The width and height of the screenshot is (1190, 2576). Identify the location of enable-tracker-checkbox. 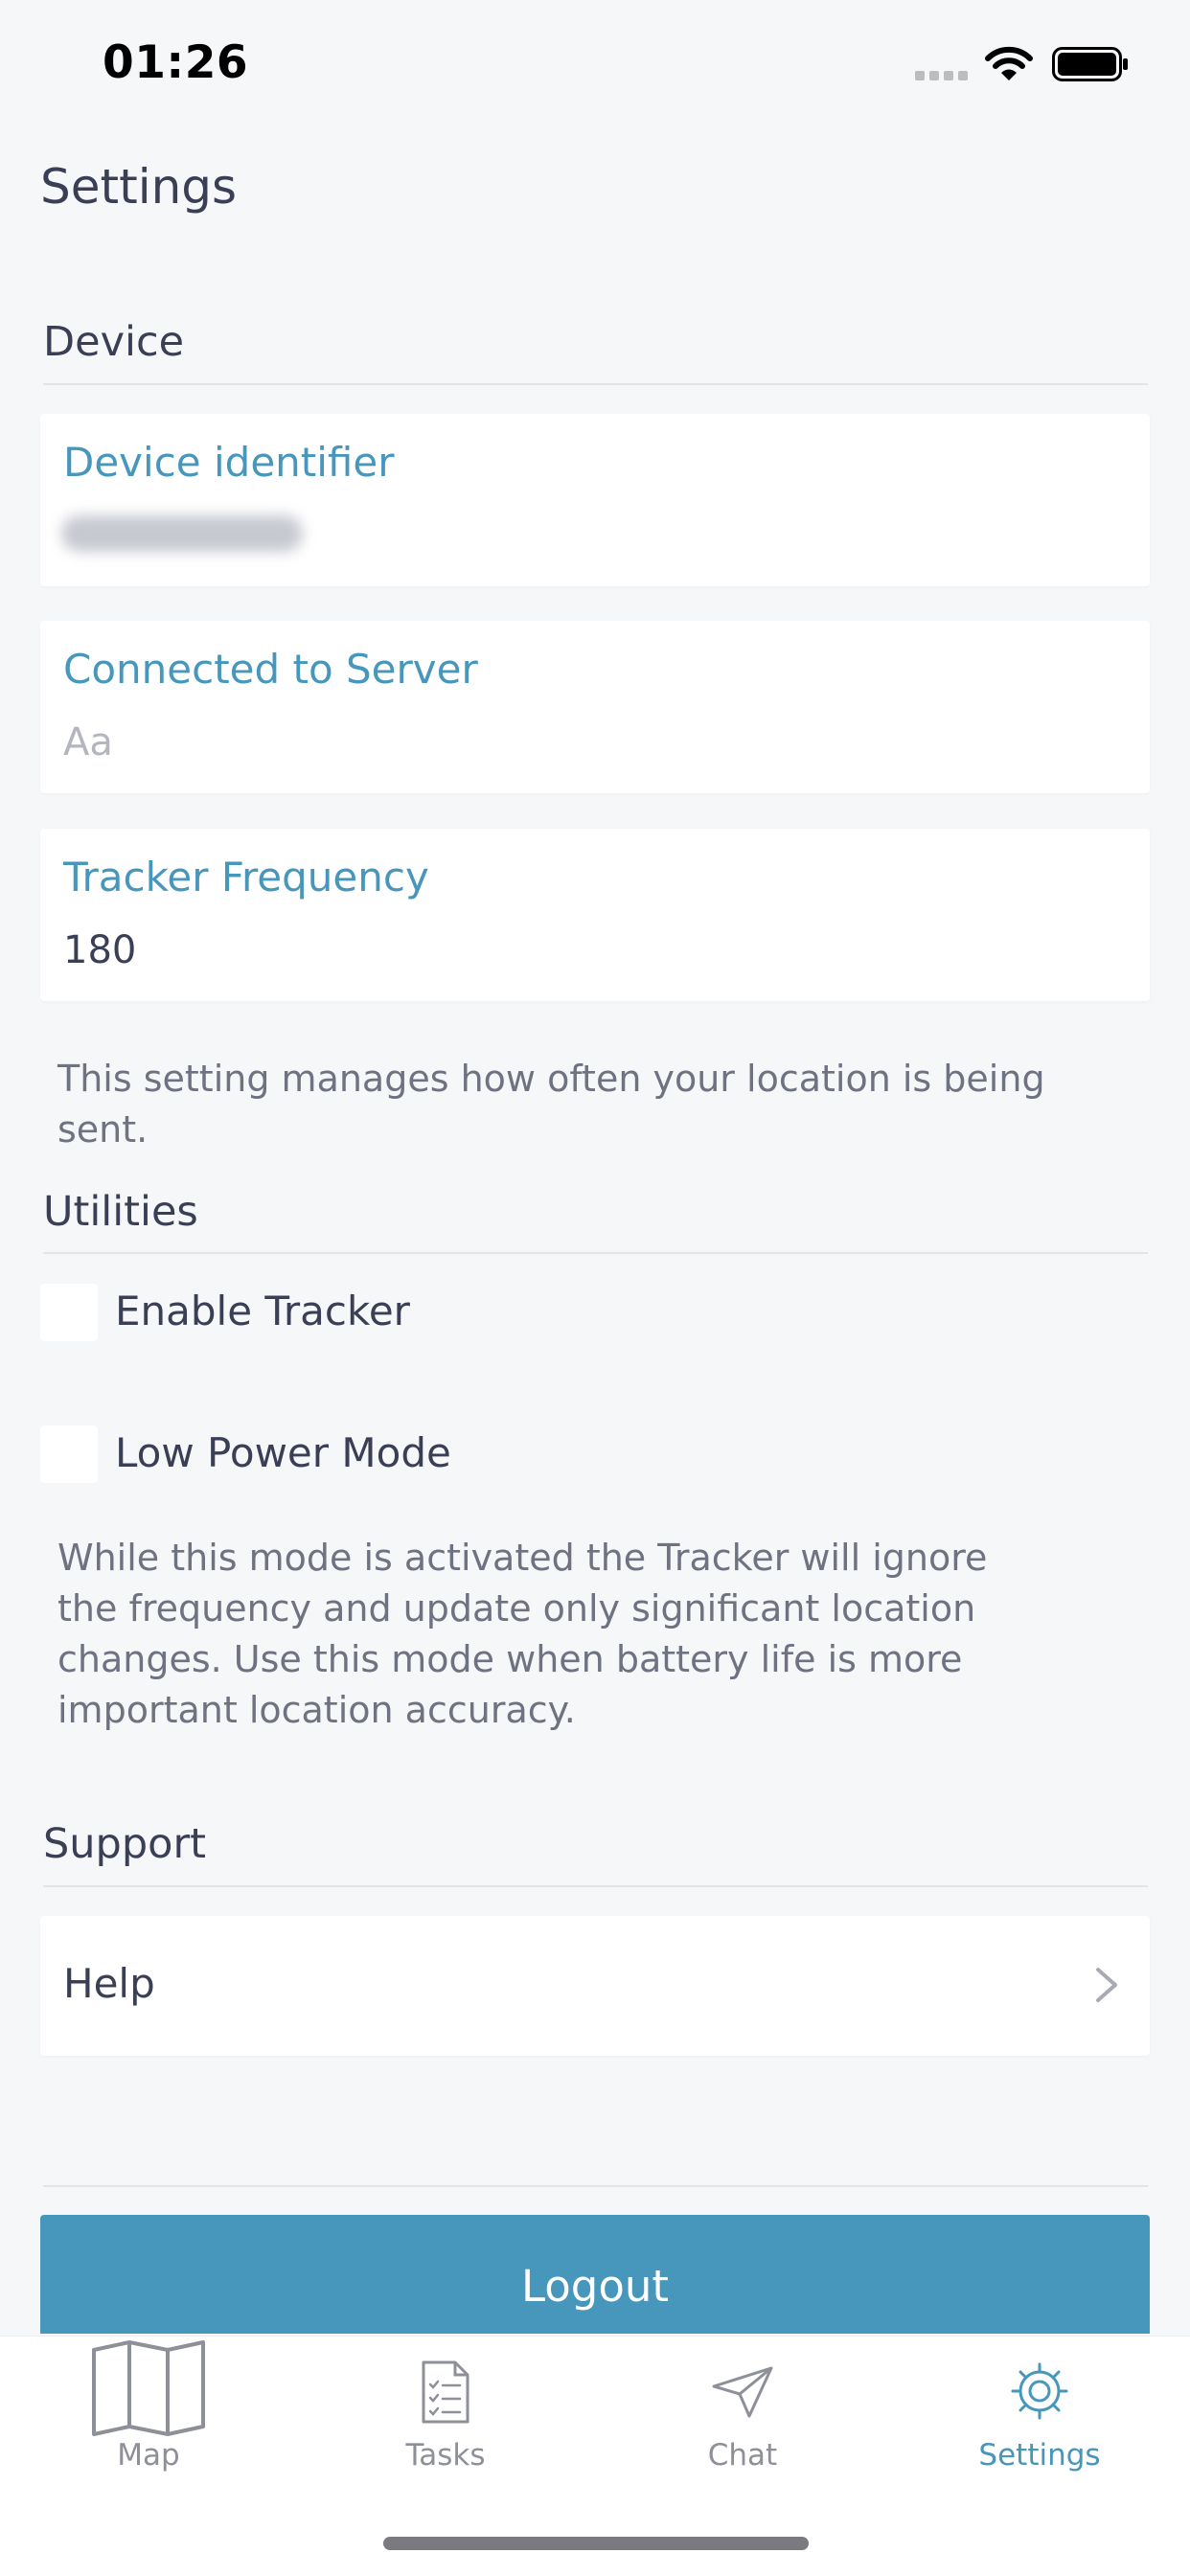
(69, 1313).